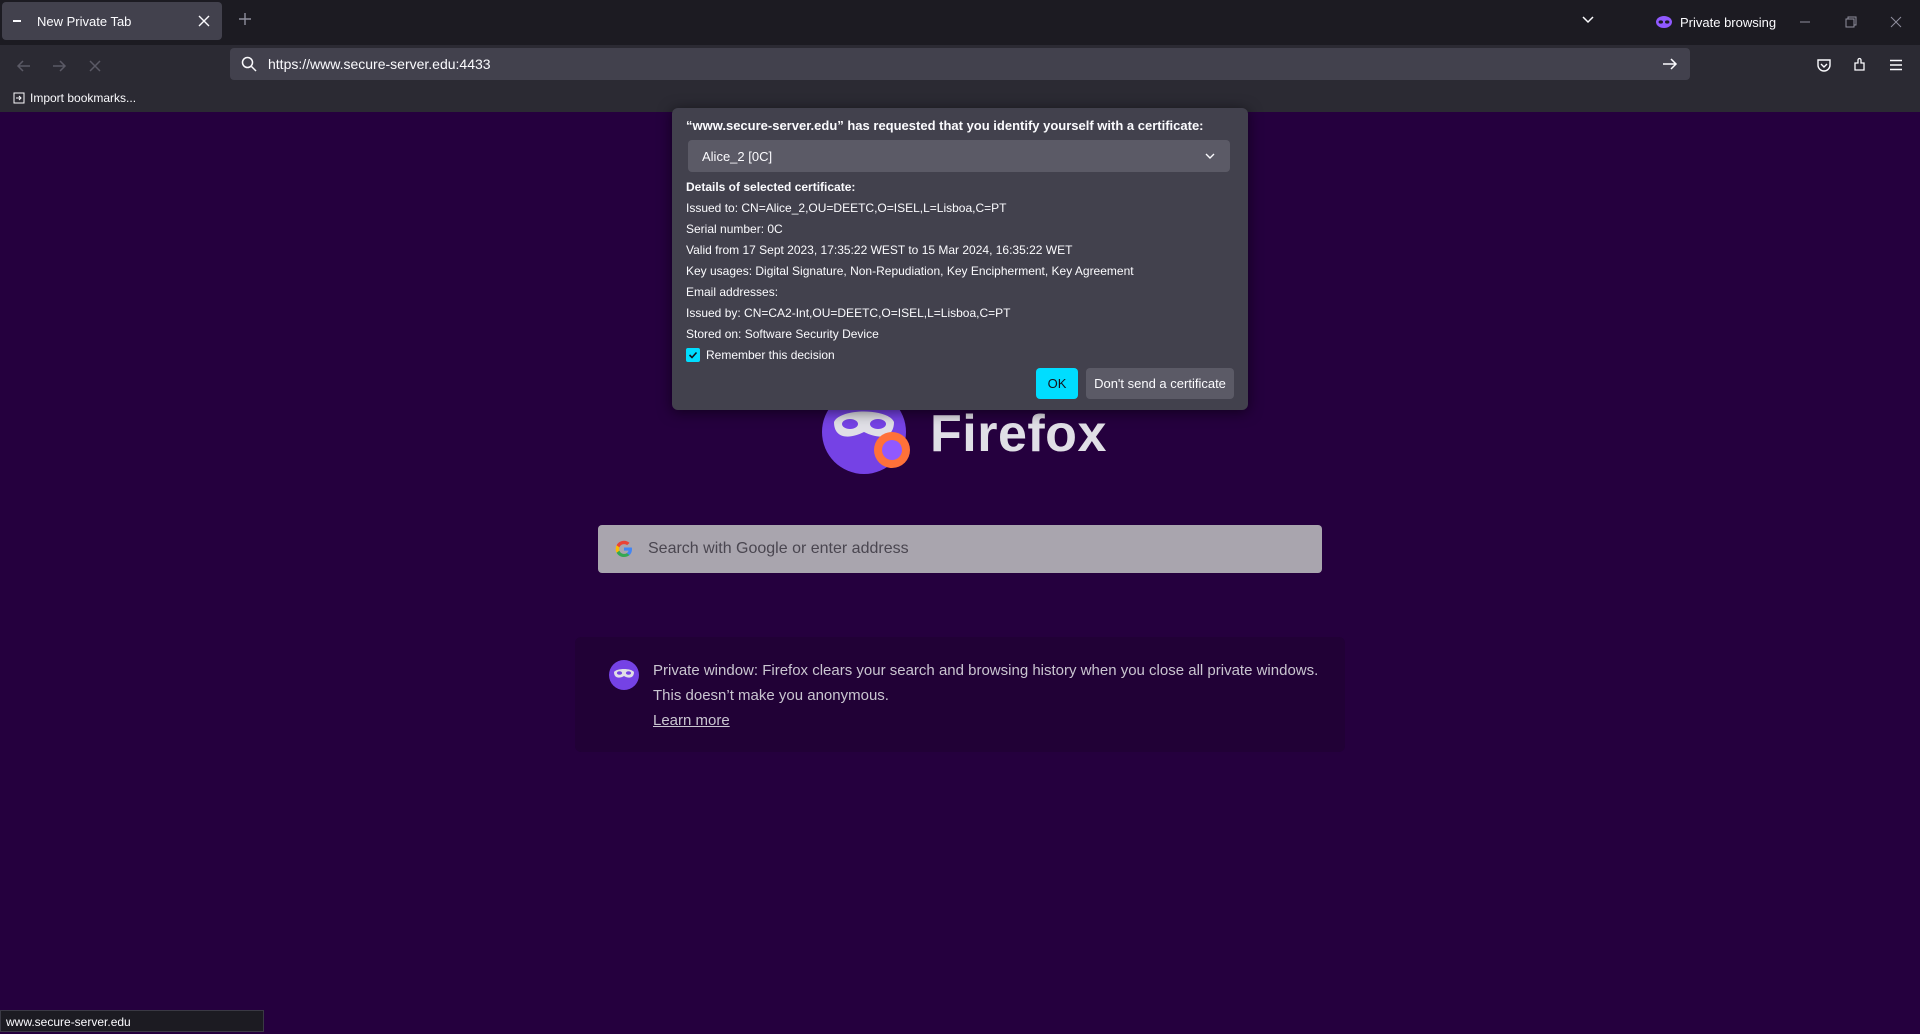  I want to click on remember-decision-checkbox: Remember this decision, so click(760, 355).